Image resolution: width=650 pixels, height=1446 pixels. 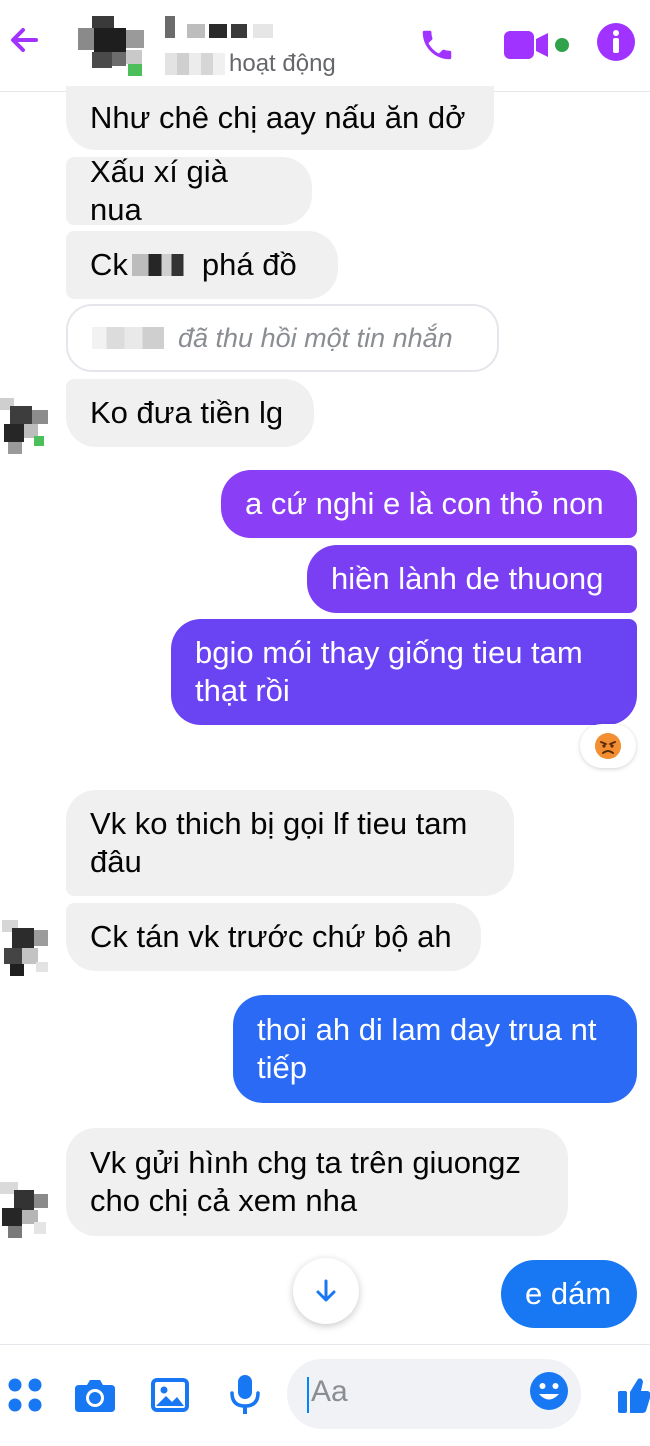 What do you see at coordinates (634, 1395) in the screenshot?
I see `thumbs-up-icon` at bounding box center [634, 1395].